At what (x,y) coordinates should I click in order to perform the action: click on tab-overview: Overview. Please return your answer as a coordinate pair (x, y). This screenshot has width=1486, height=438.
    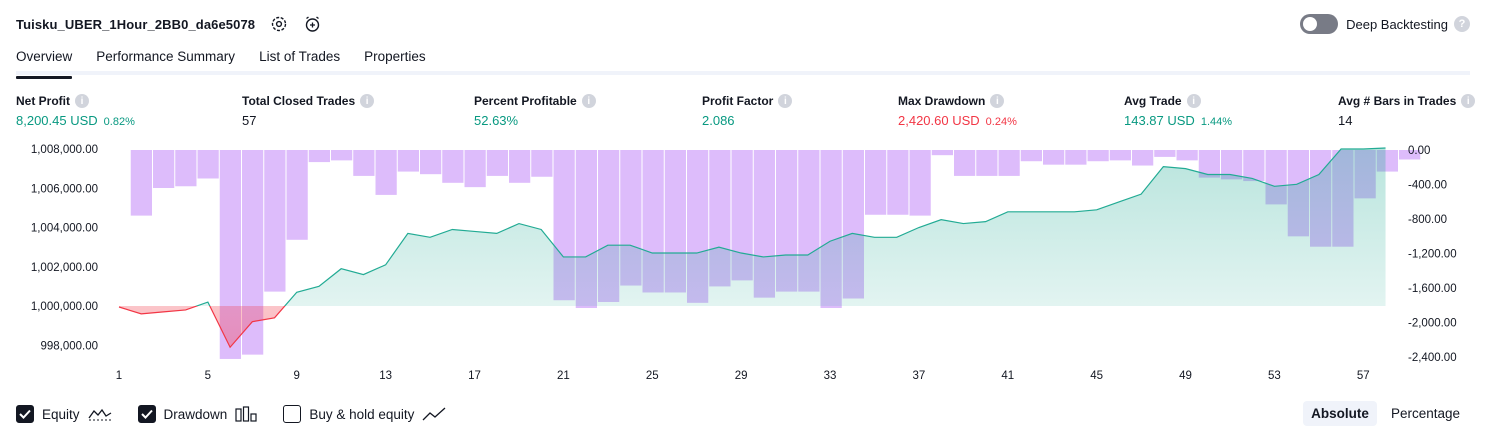
    Looking at the image, I should click on (44, 61).